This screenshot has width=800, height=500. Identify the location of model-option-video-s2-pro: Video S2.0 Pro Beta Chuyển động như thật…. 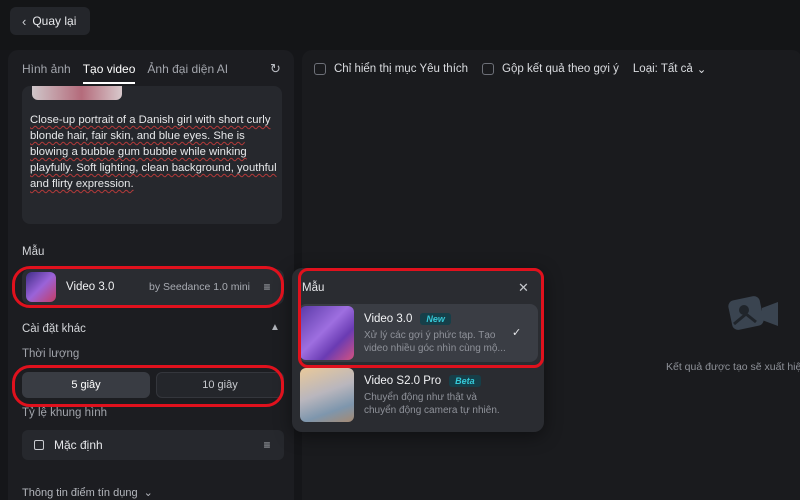
(418, 395).